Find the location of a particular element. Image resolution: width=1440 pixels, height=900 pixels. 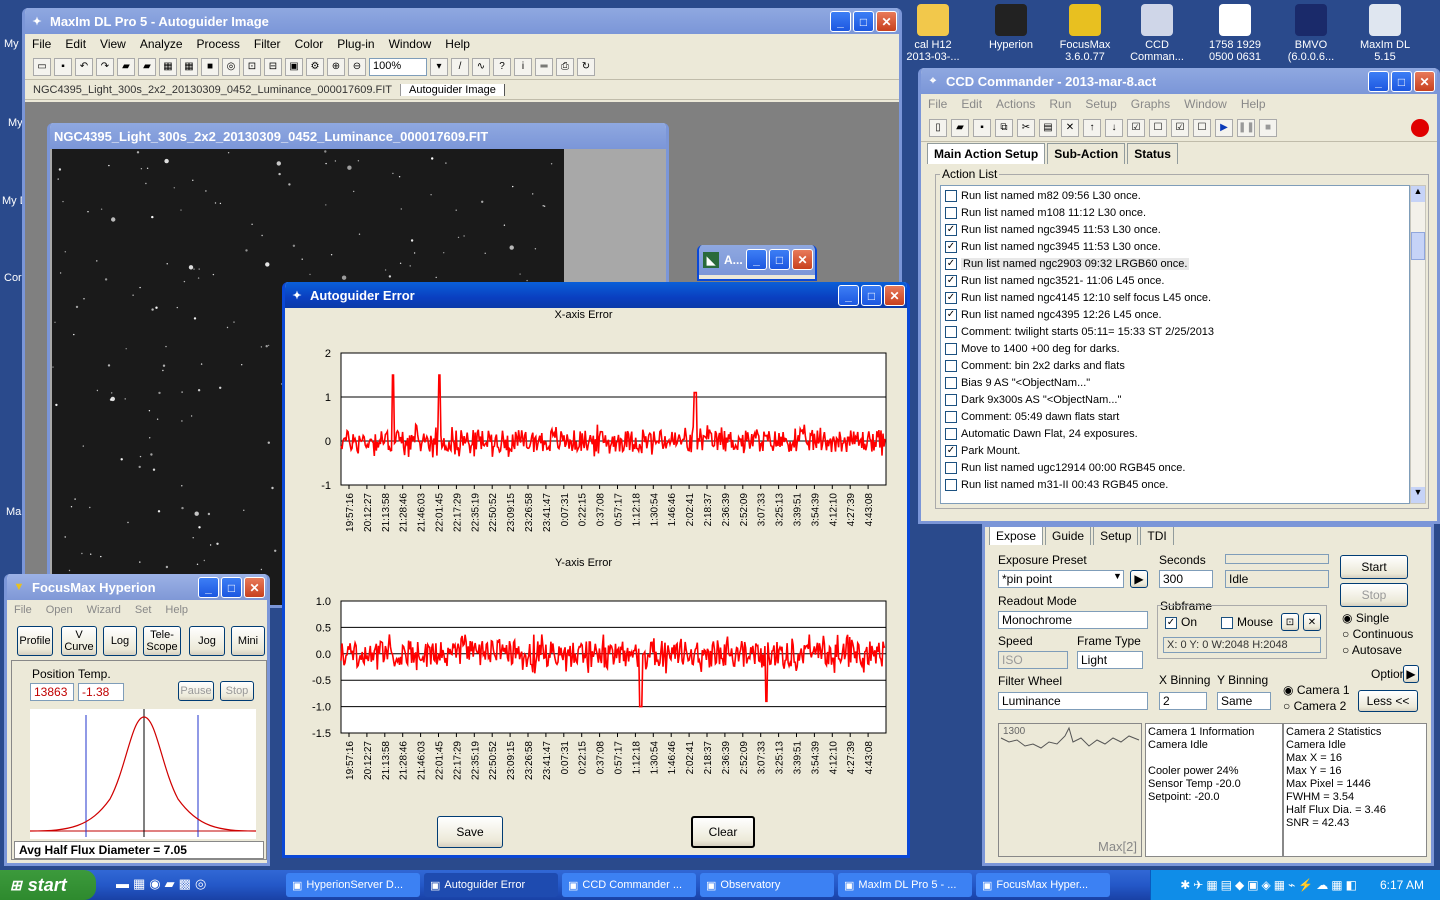

ccd-menu-item: Setup is located at coordinates (1100, 104).